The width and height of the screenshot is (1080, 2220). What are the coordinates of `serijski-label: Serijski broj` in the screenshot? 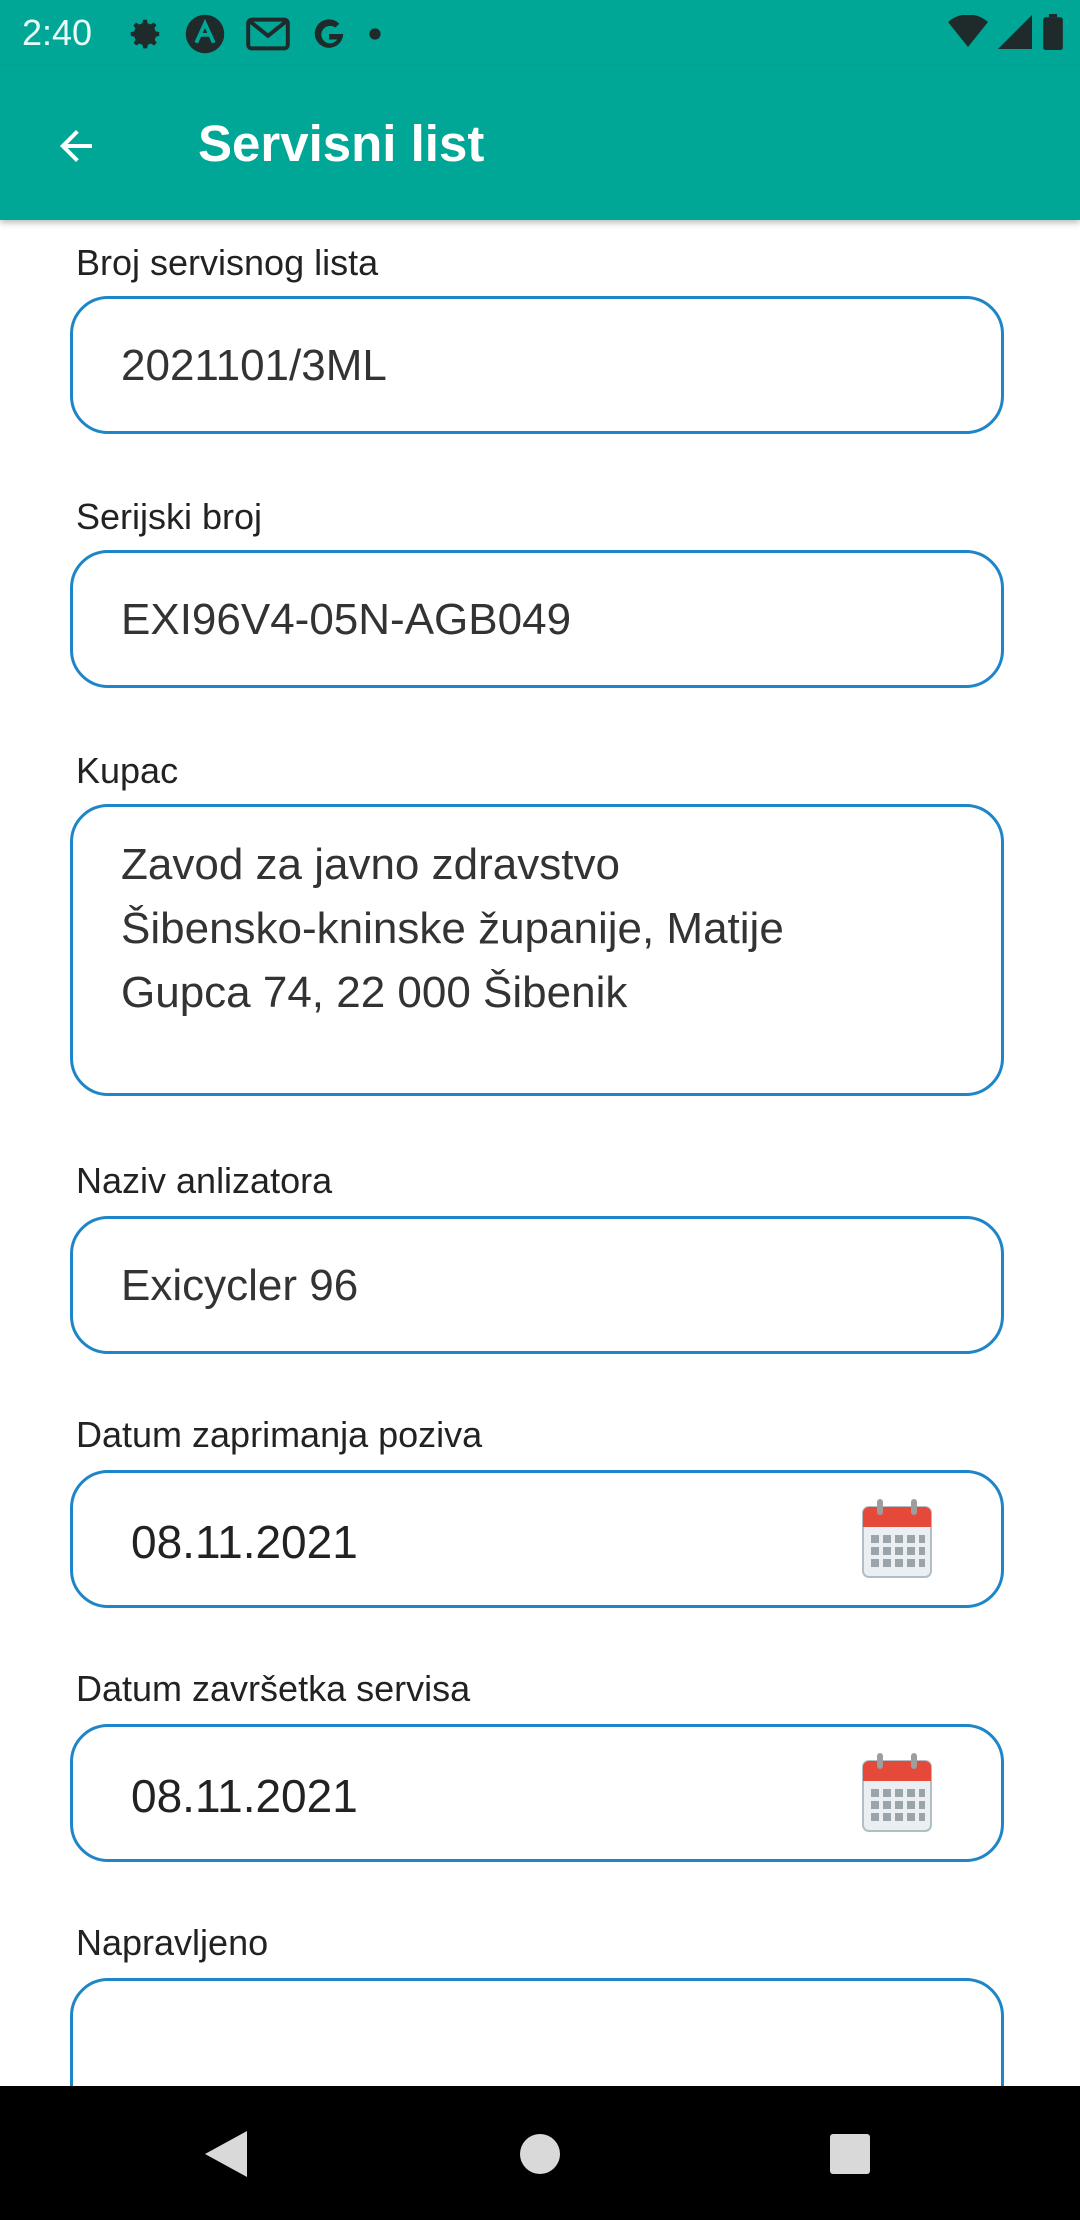 It's located at (169, 516).